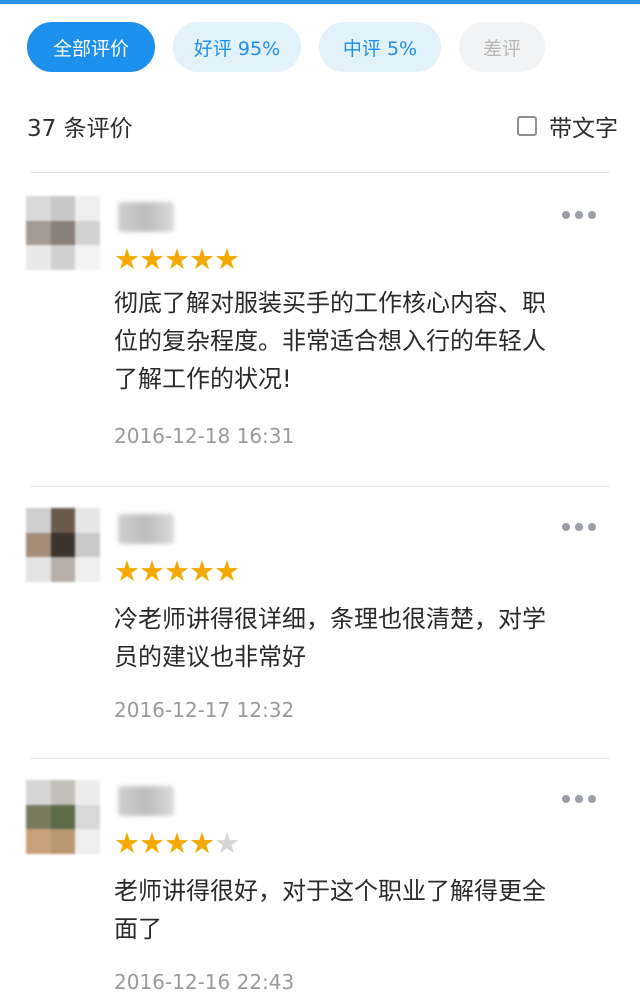  Describe the element at coordinates (91, 47) in the screenshot. I see `filter-all-button: 全部评价` at that location.